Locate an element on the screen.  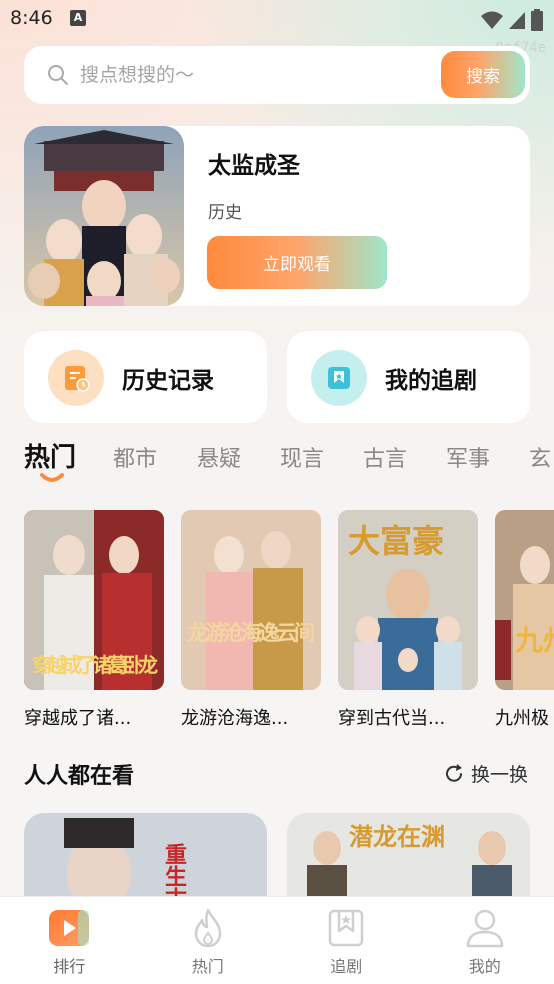
tab-hot: 热门 is located at coordinates (50, 455).